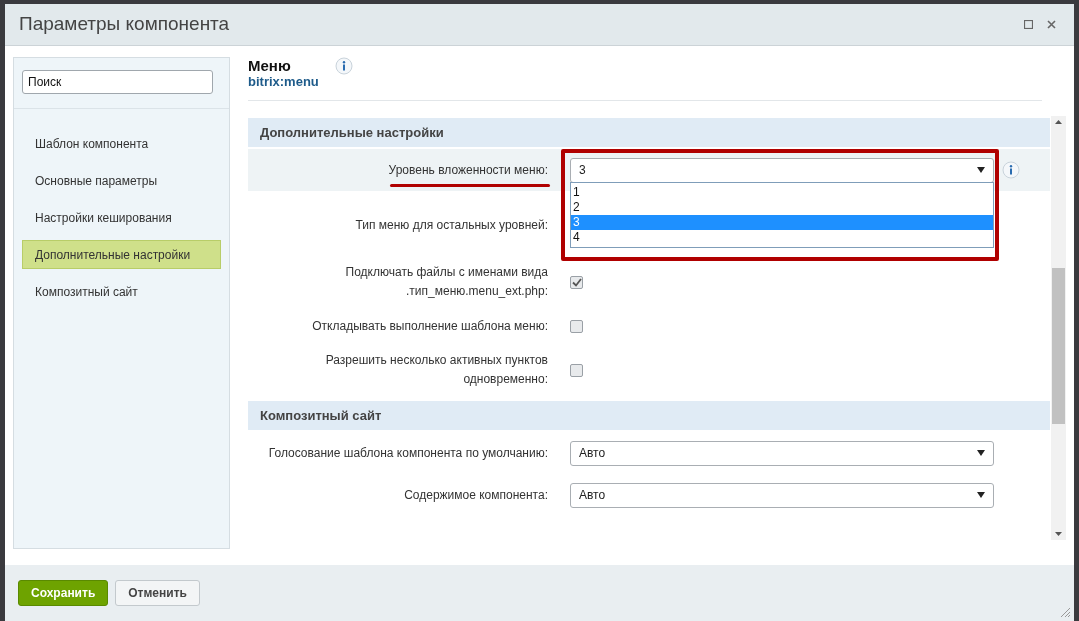 Image resolution: width=1079 pixels, height=621 pixels. What do you see at coordinates (649, 415) in the screenshot?
I see `section-header: Композитный сайт` at bounding box center [649, 415].